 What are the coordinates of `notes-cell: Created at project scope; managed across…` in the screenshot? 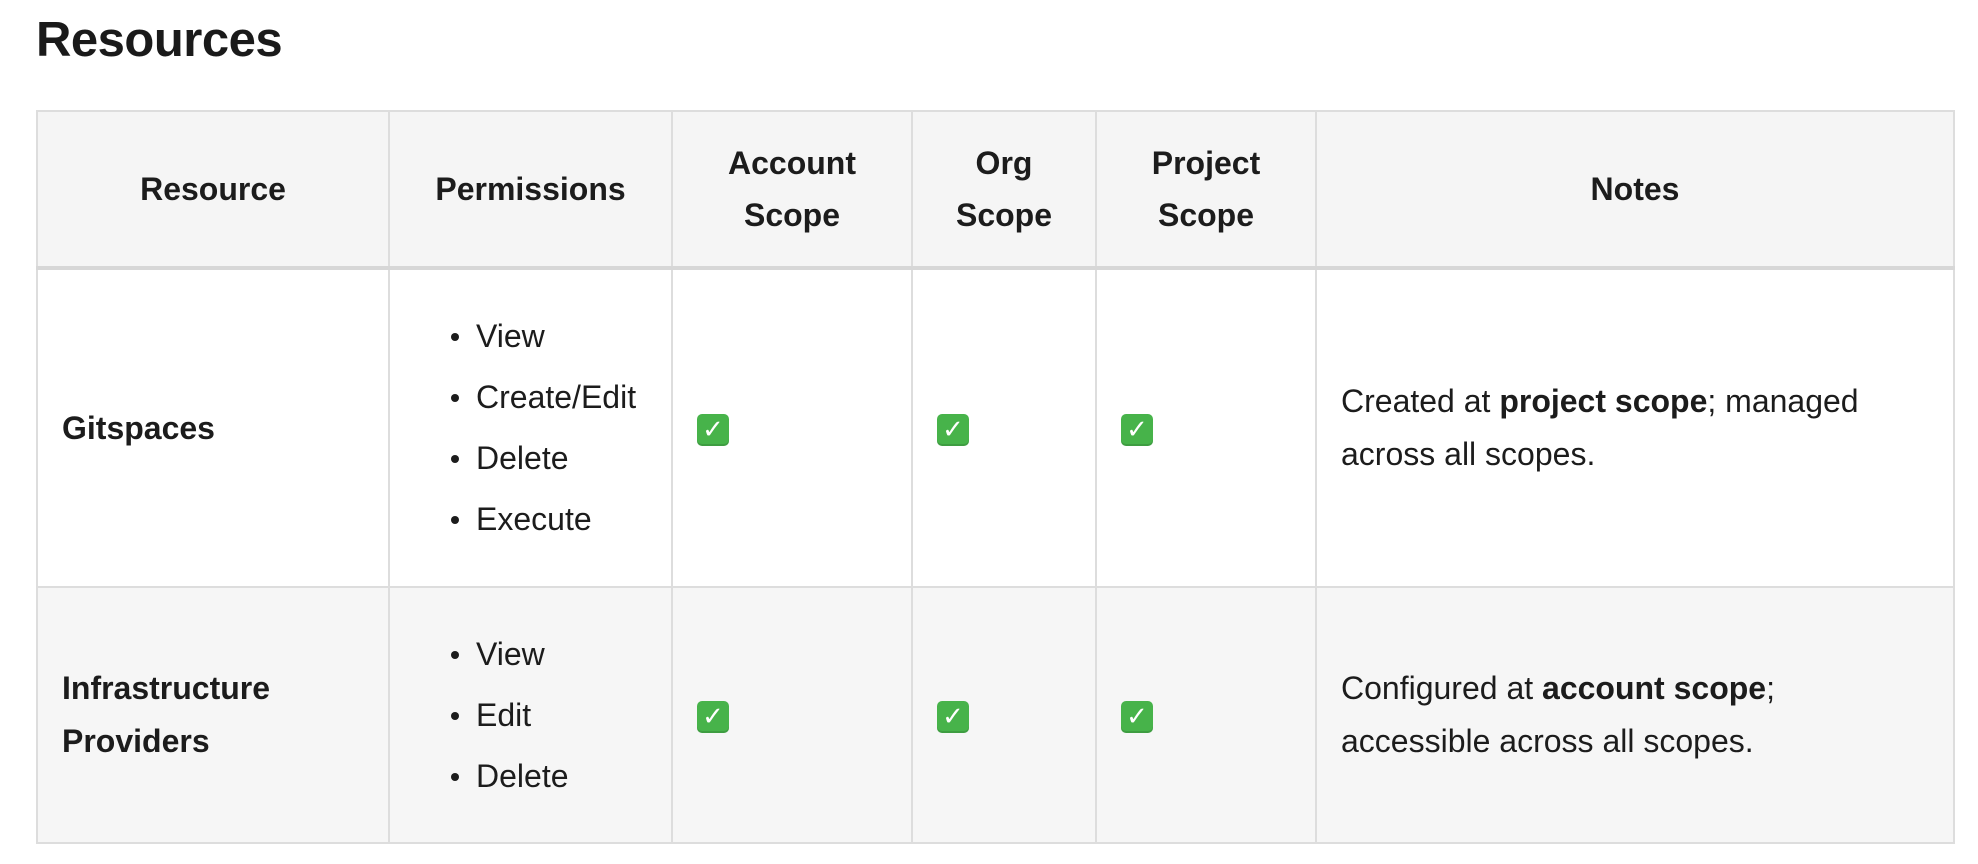 It's located at (1635, 427).